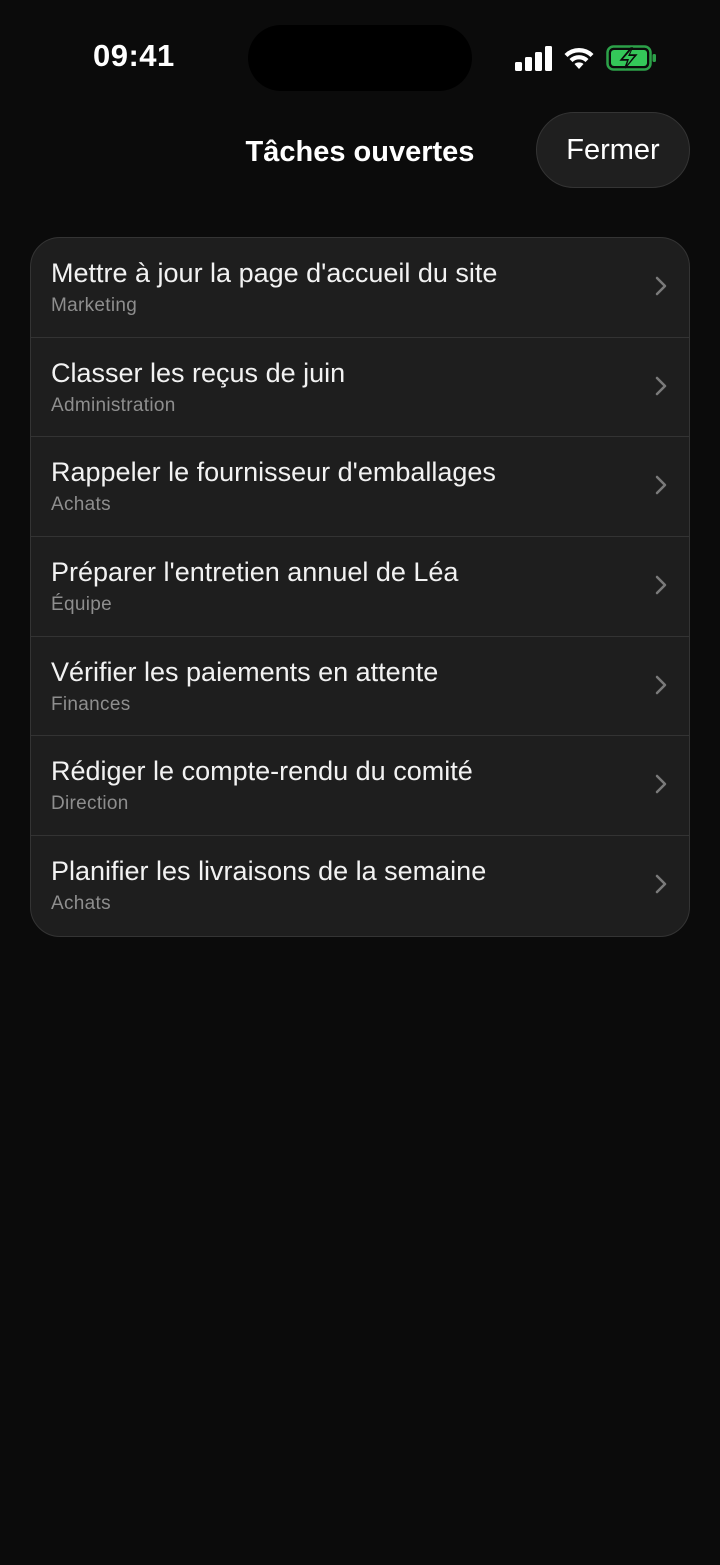 The width and height of the screenshot is (720, 1565). What do you see at coordinates (533, 58) in the screenshot?
I see `cellular-signal-icon` at bounding box center [533, 58].